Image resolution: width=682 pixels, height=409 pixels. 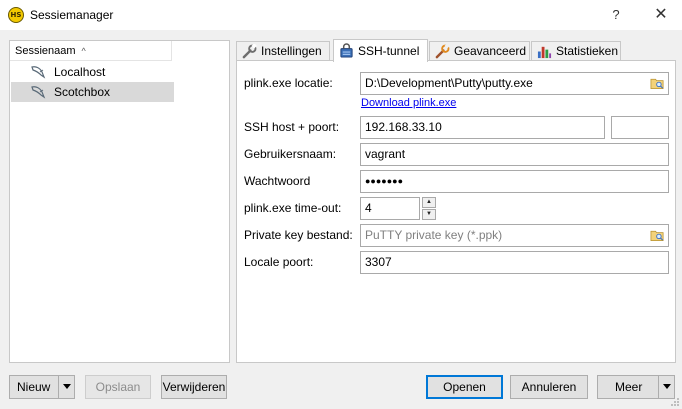 I want to click on private-key-field: PuTTY private key (*.ppk), so click(x=514, y=235).